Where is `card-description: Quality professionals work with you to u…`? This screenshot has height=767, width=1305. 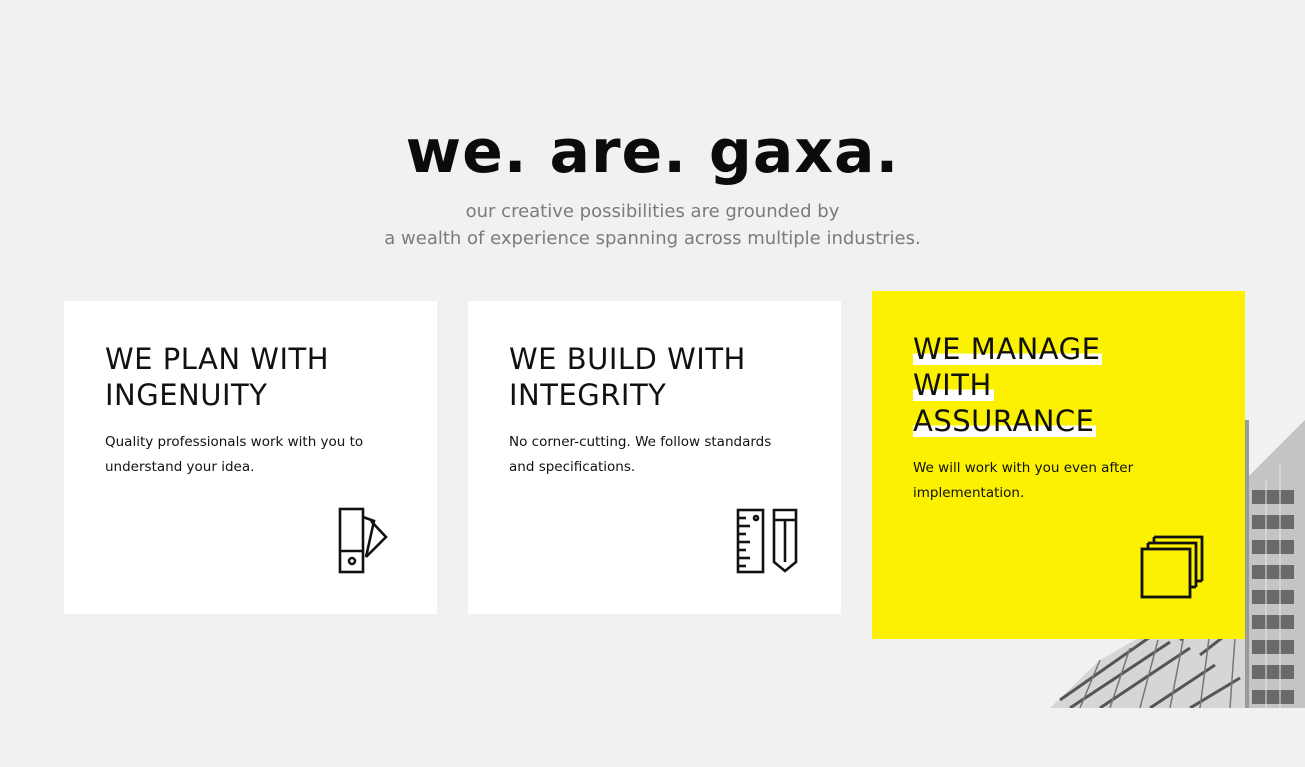
card-description: Quality professionals work with you to u… is located at coordinates (245, 455).